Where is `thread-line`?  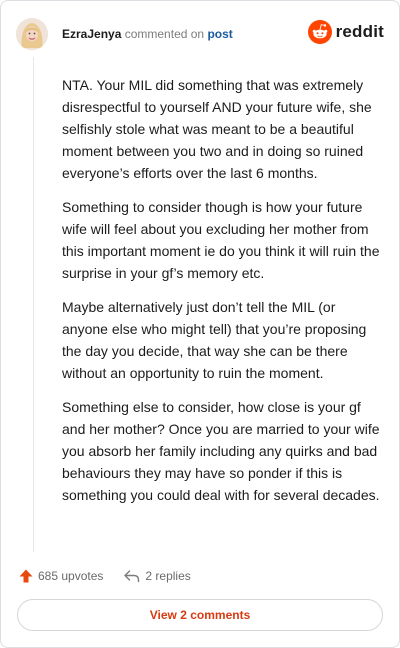
thread-line is located at coordinates (33, 304).